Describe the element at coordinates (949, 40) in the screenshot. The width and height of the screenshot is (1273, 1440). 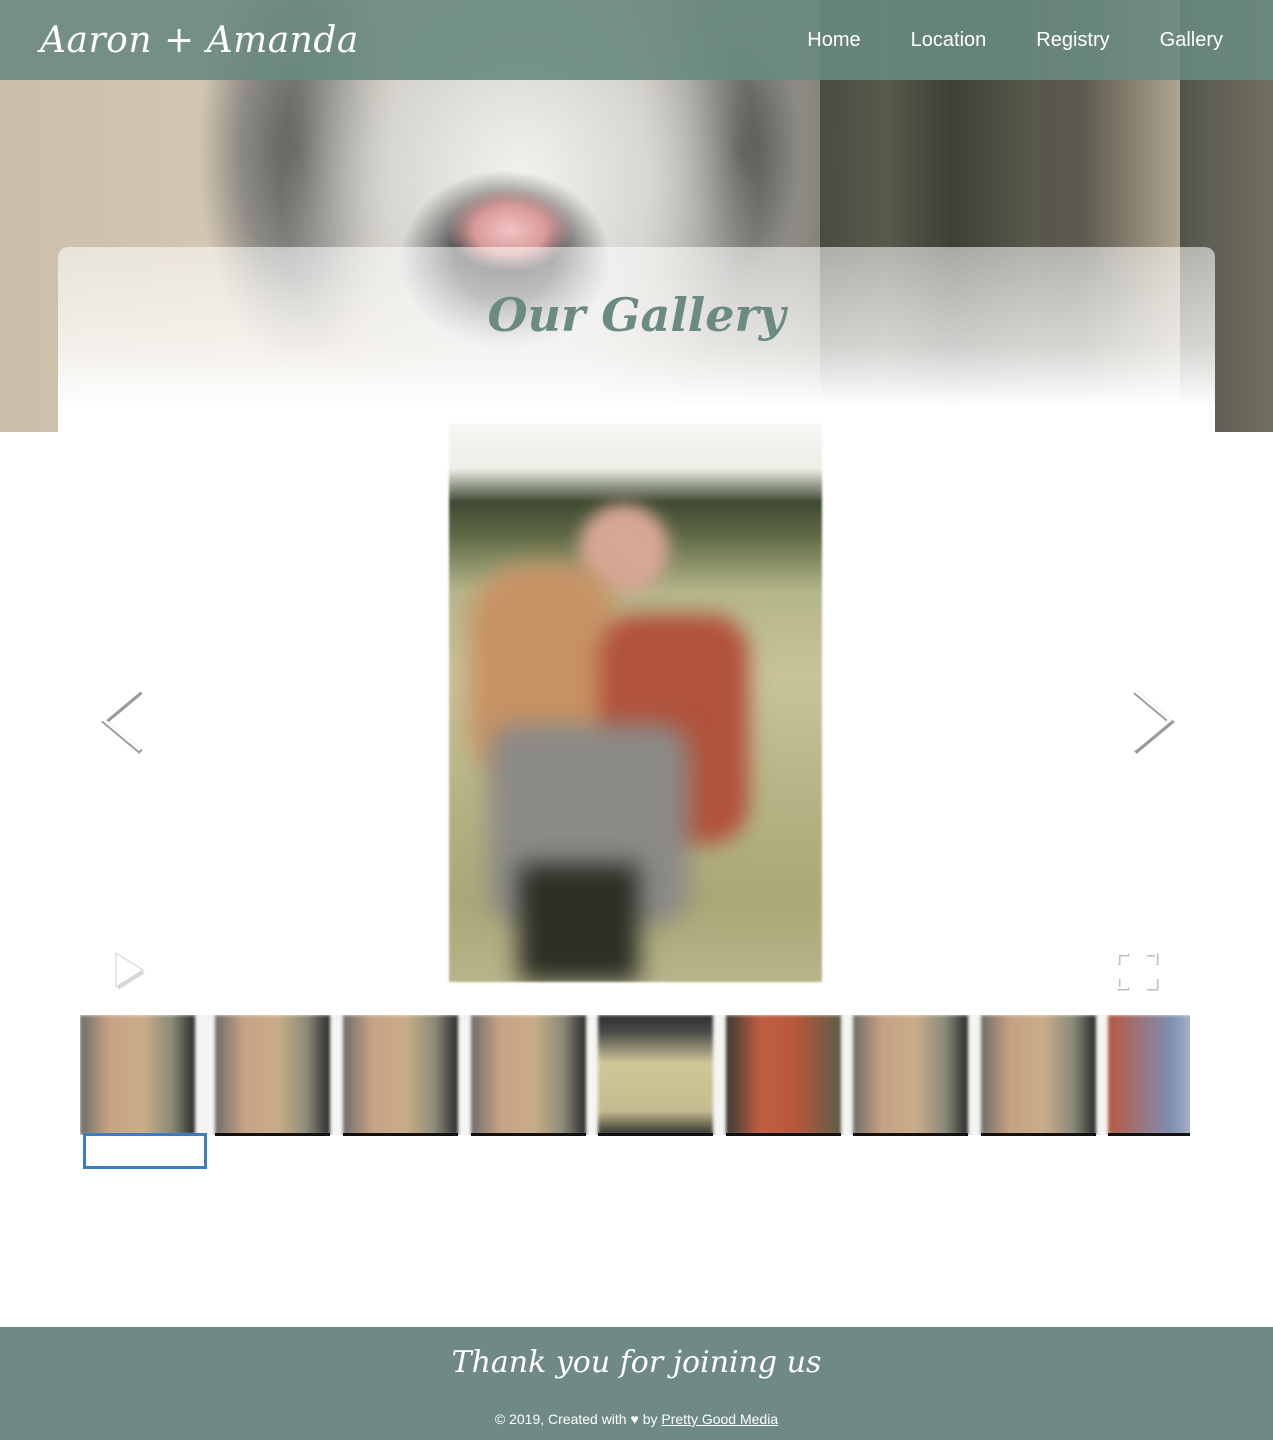
I see `nav-link-location: Location` at that location.